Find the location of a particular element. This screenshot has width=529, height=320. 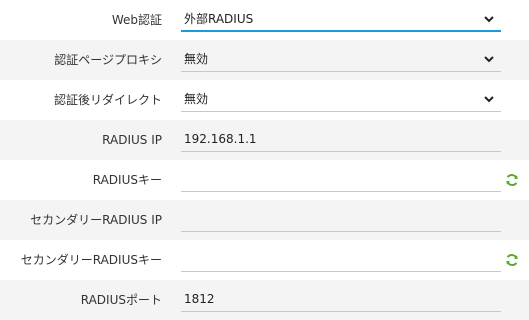

row-radius-port: RADIUSポート 1812 is located at coordinates (264, 300).